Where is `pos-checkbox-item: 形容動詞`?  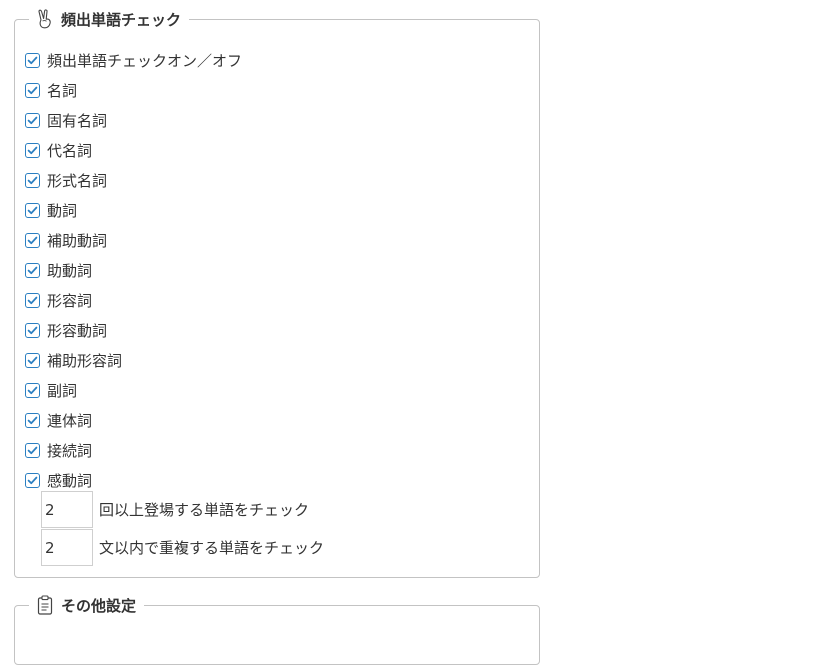 pos-checkbox-item: 形容動詞 is located at coordinates (133, 330).